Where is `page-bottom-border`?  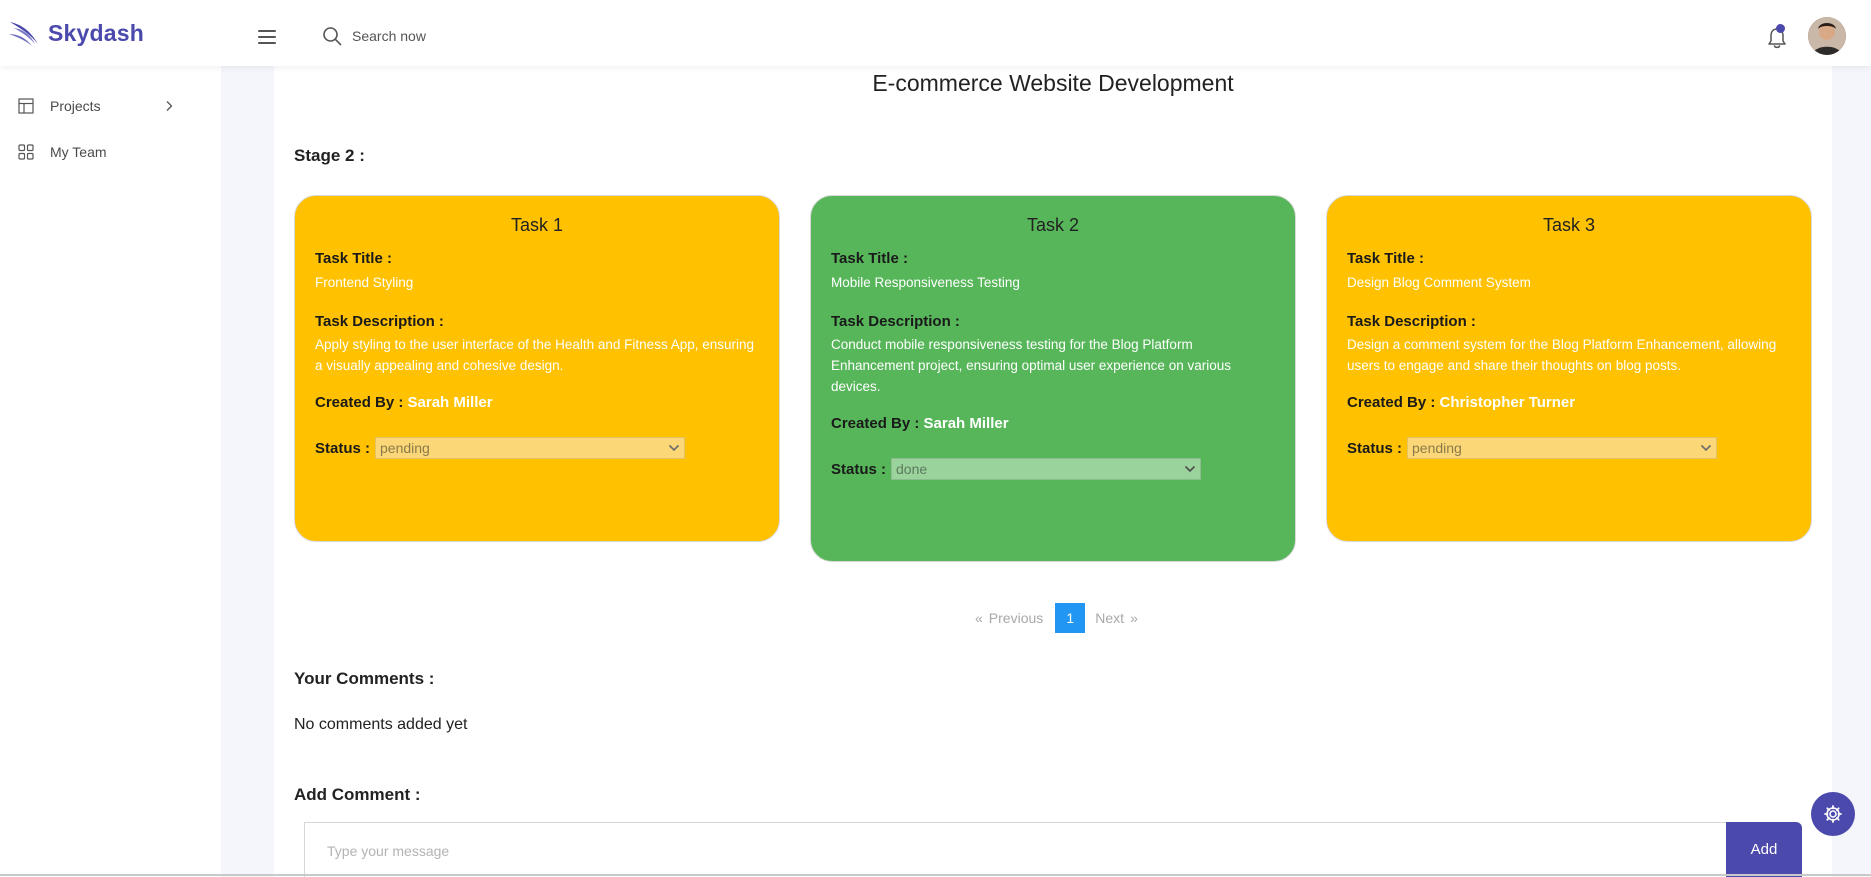 page-bottom-border is located at coordinates (935, 875).